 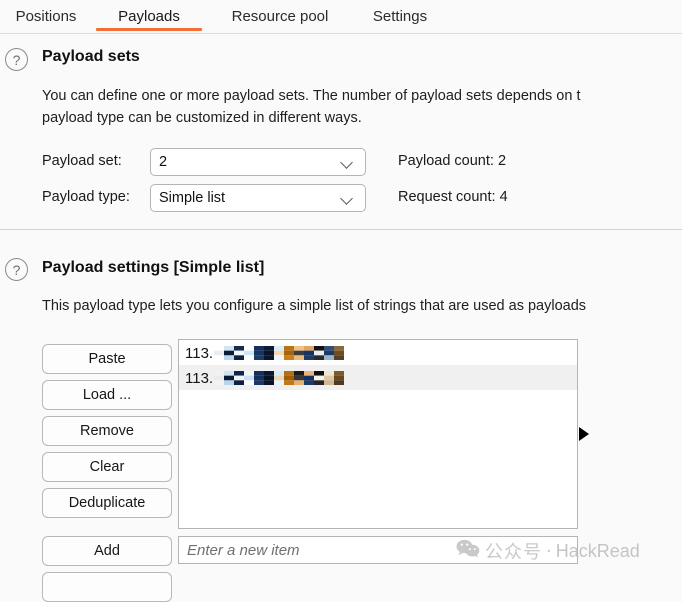 What do you see at coordinates (584, 434) in the screenshot?
I see `triangle-right-icon` at bounding box center [584, 434].